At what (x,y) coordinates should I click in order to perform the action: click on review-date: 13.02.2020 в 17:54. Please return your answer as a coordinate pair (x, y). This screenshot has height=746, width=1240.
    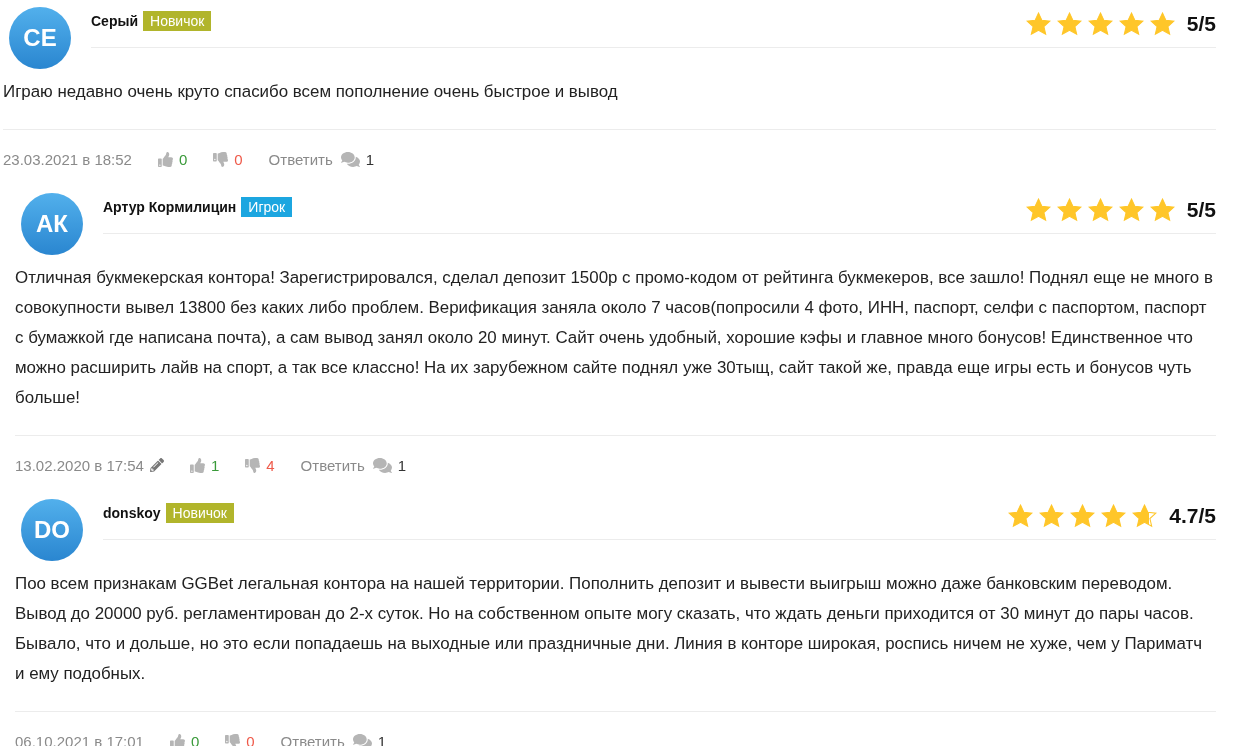
    Looking at the image, I should click on (79, 465).